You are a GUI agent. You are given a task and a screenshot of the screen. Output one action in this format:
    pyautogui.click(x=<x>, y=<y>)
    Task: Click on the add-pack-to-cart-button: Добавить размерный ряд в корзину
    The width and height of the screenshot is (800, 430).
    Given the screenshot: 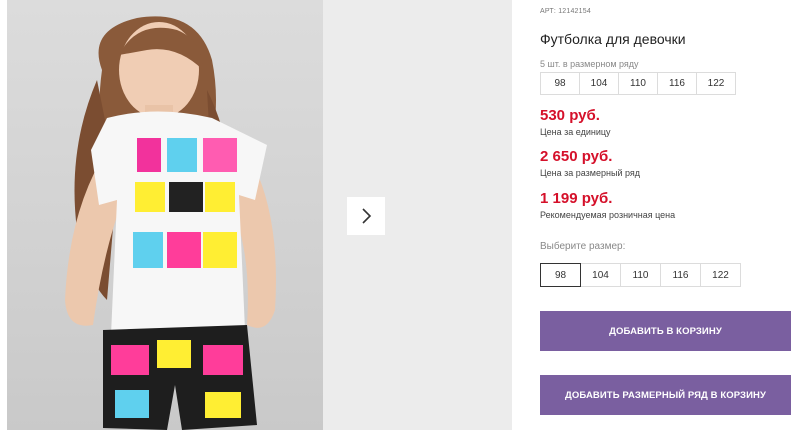 What is the action you would take?
    pyautogui.click(x=665, y=395)
    